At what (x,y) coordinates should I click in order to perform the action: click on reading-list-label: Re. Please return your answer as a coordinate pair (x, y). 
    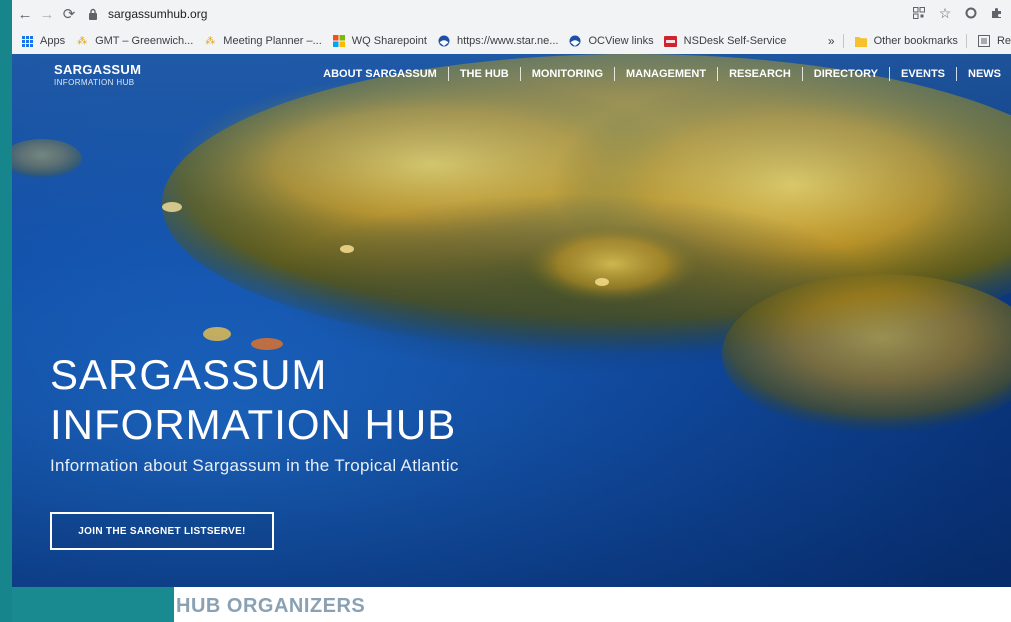
    Looking at the image, I should click on (1003, 41).